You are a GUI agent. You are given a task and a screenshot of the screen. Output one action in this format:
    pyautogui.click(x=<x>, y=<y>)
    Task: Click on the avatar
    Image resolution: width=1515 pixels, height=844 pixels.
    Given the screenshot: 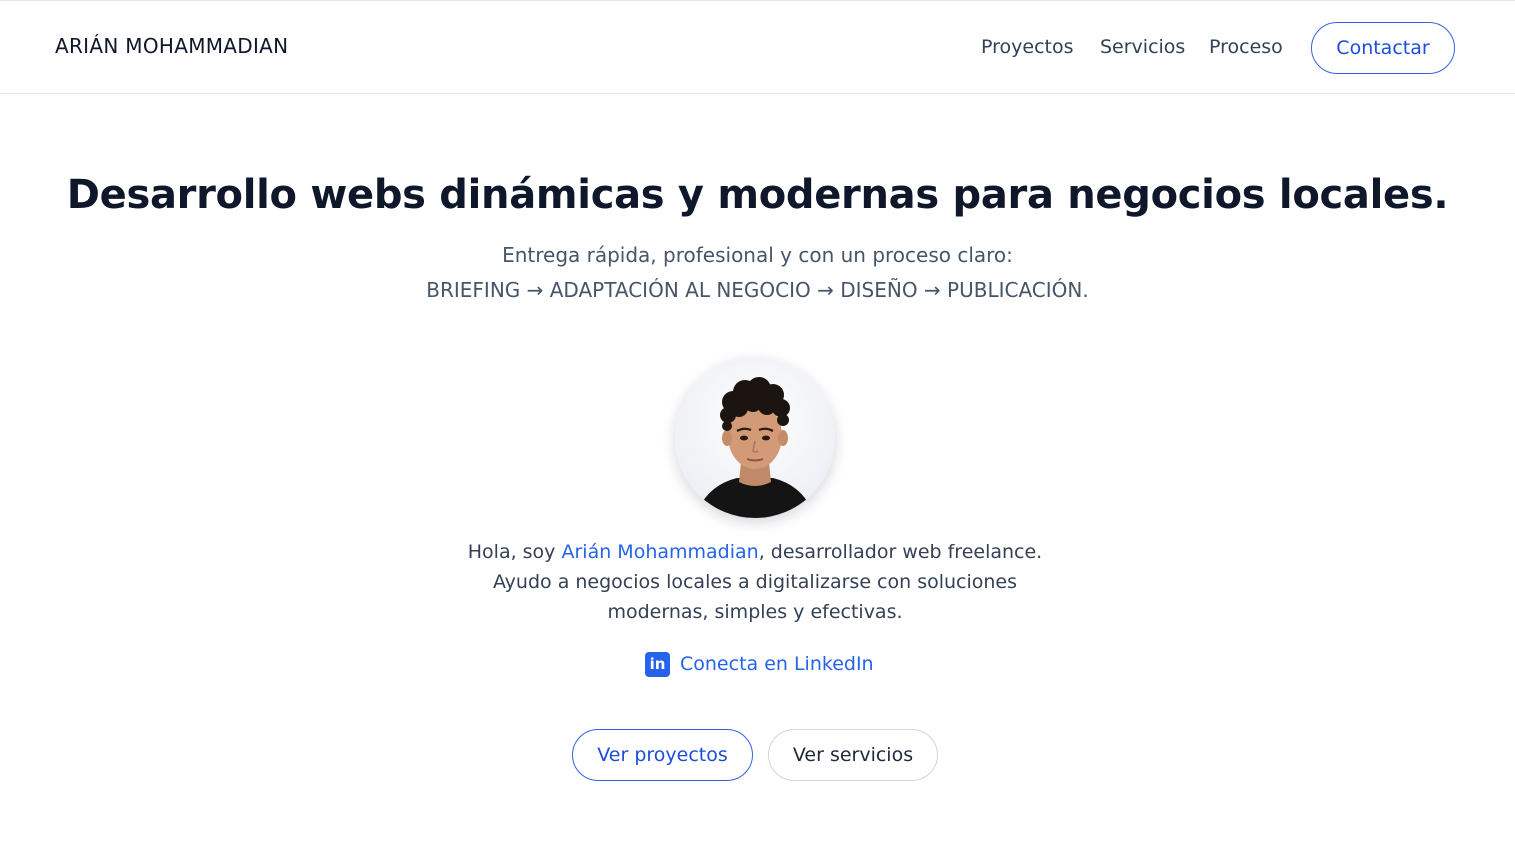 What is the action you would take?
    pyautogui.click(x=755, y=438)
    